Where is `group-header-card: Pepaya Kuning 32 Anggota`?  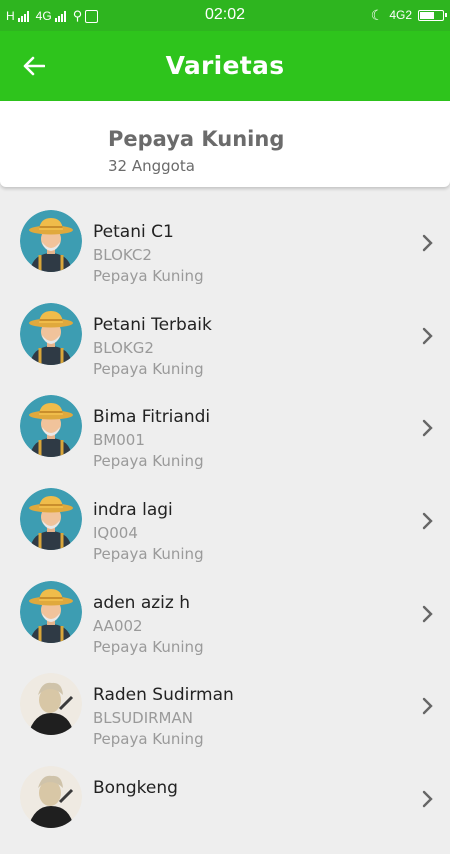 group-header-card: Pepaya Kuning 32 Anggota is located at coordinates (225, 144).